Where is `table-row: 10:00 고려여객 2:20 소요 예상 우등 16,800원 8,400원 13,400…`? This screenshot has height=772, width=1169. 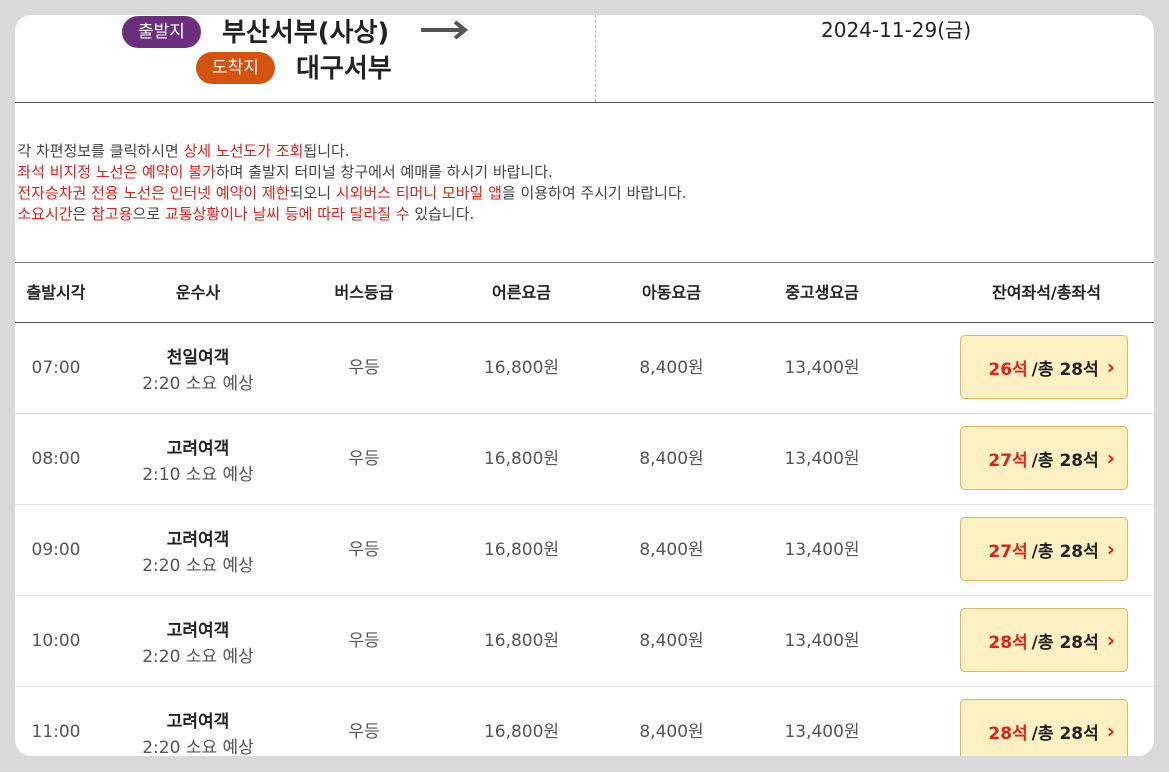 table-row: 10:00 고려여객 2:20 소요 예상 우등 16,800원 8,400원 13,400… is located at coordinates (584, 641).